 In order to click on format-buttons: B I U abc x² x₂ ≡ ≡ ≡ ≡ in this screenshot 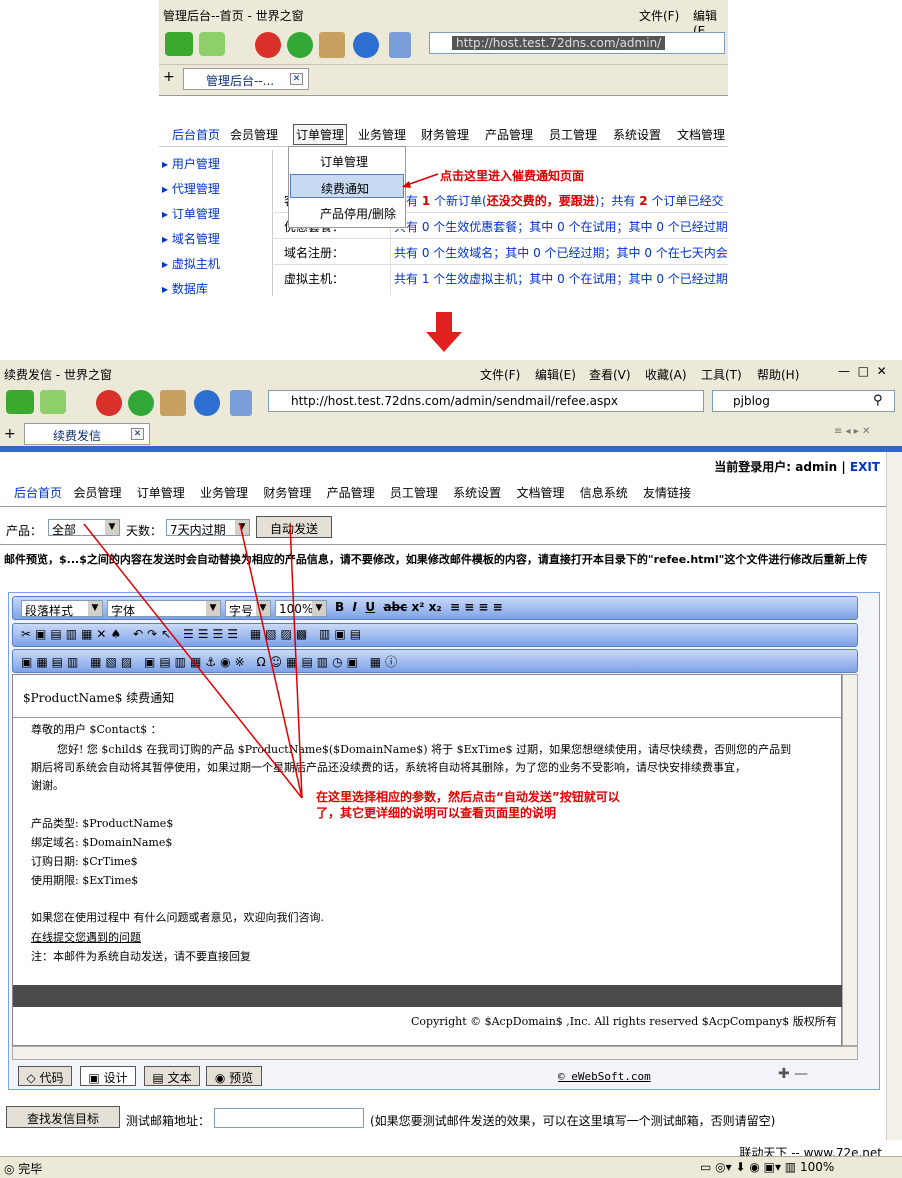, I will do `click(419, 607)`.